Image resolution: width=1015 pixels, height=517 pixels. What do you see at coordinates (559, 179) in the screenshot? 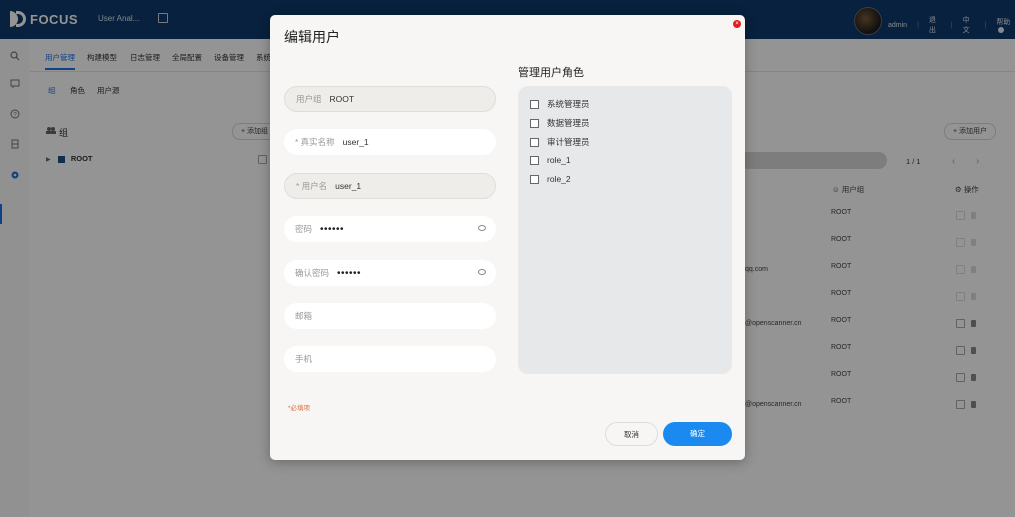
I see `role-label: role_2` at bounding box center [559, 179].